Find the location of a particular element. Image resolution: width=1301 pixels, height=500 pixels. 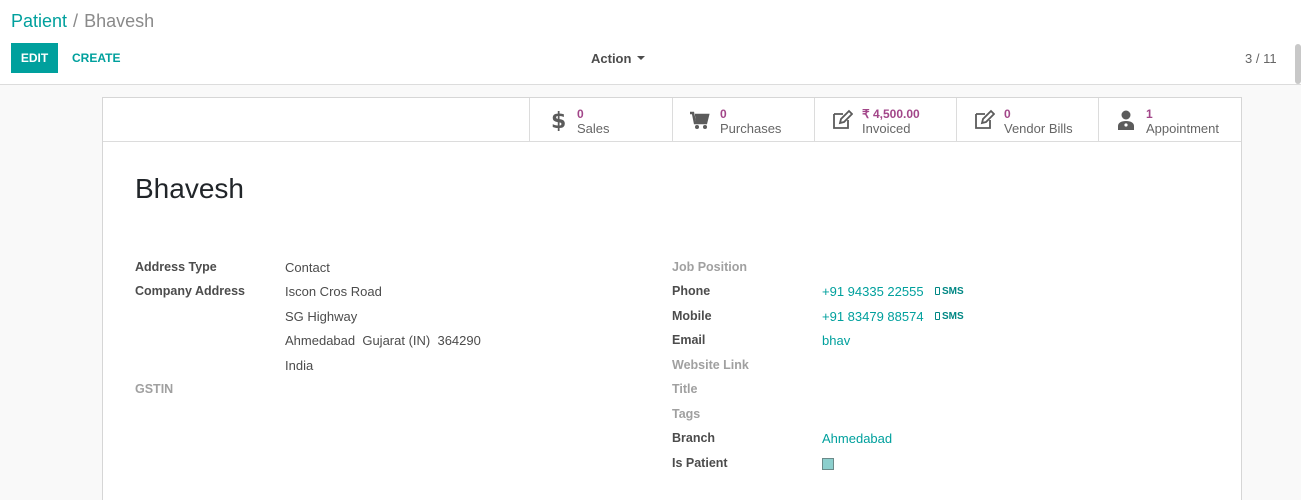

pager-value: 3 / 11 is located at coordinates (1261, 58).